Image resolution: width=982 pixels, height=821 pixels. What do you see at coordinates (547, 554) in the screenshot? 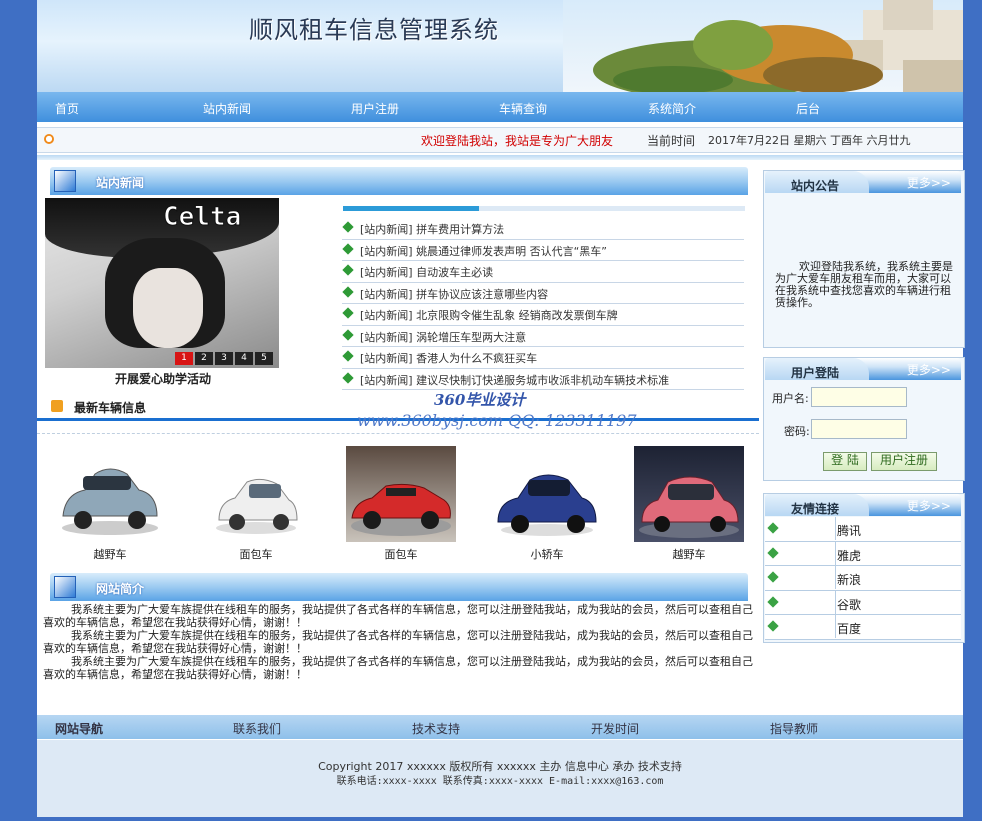
I see `car-name: 小轿车` at bounding box center [547, 554].